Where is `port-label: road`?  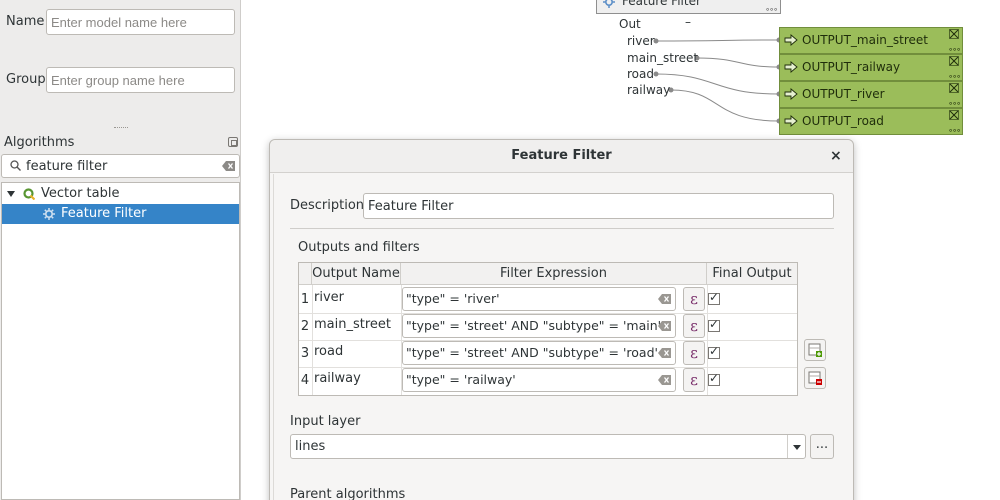 port-label: road is located at coordinates (640, 74).